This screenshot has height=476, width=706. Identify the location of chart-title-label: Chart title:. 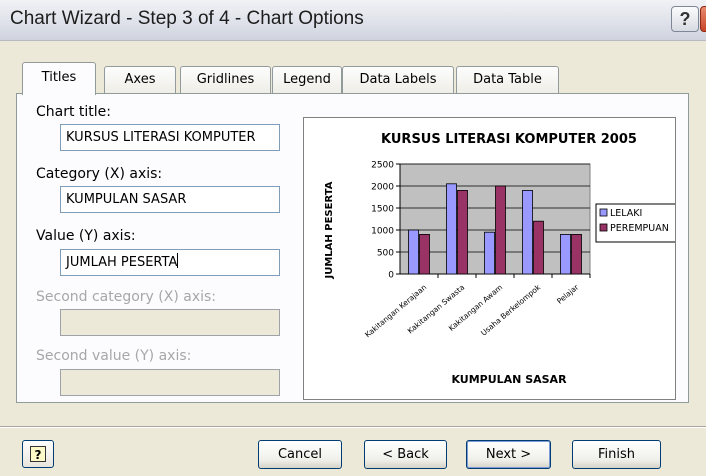
(74, 112).